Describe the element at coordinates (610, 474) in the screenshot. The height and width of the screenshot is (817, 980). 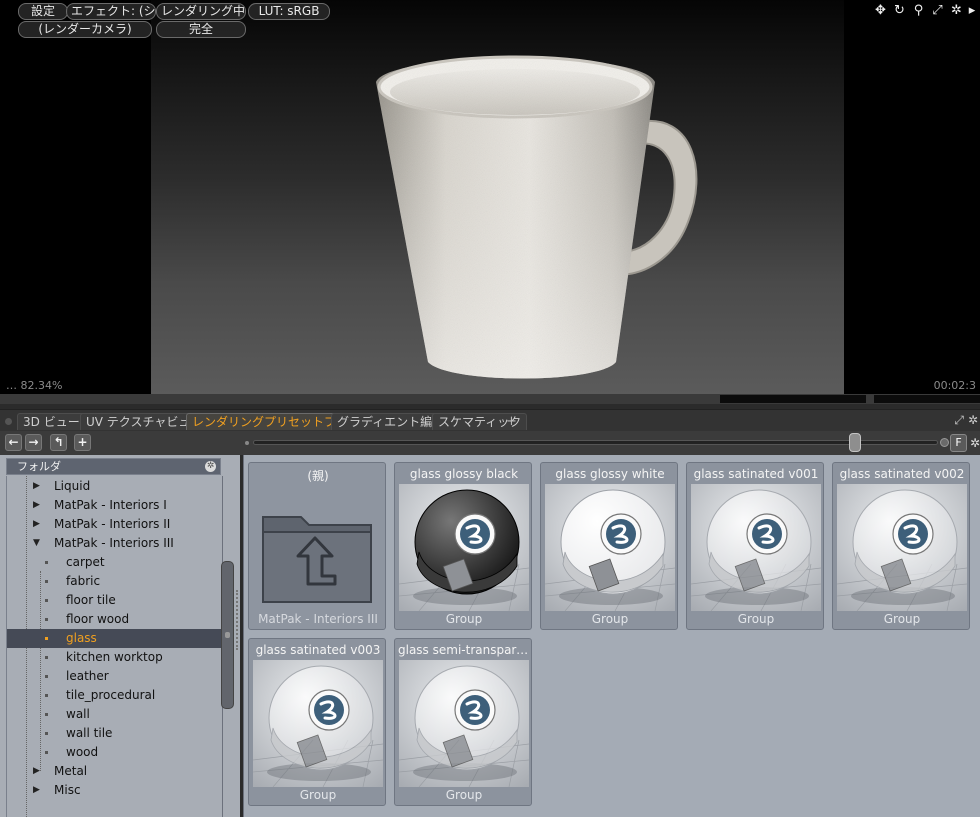
I see `preset-card-title: glass glossy white` at that location.